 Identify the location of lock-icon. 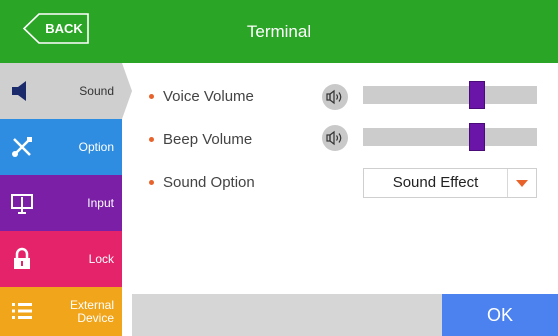
(22, 259).